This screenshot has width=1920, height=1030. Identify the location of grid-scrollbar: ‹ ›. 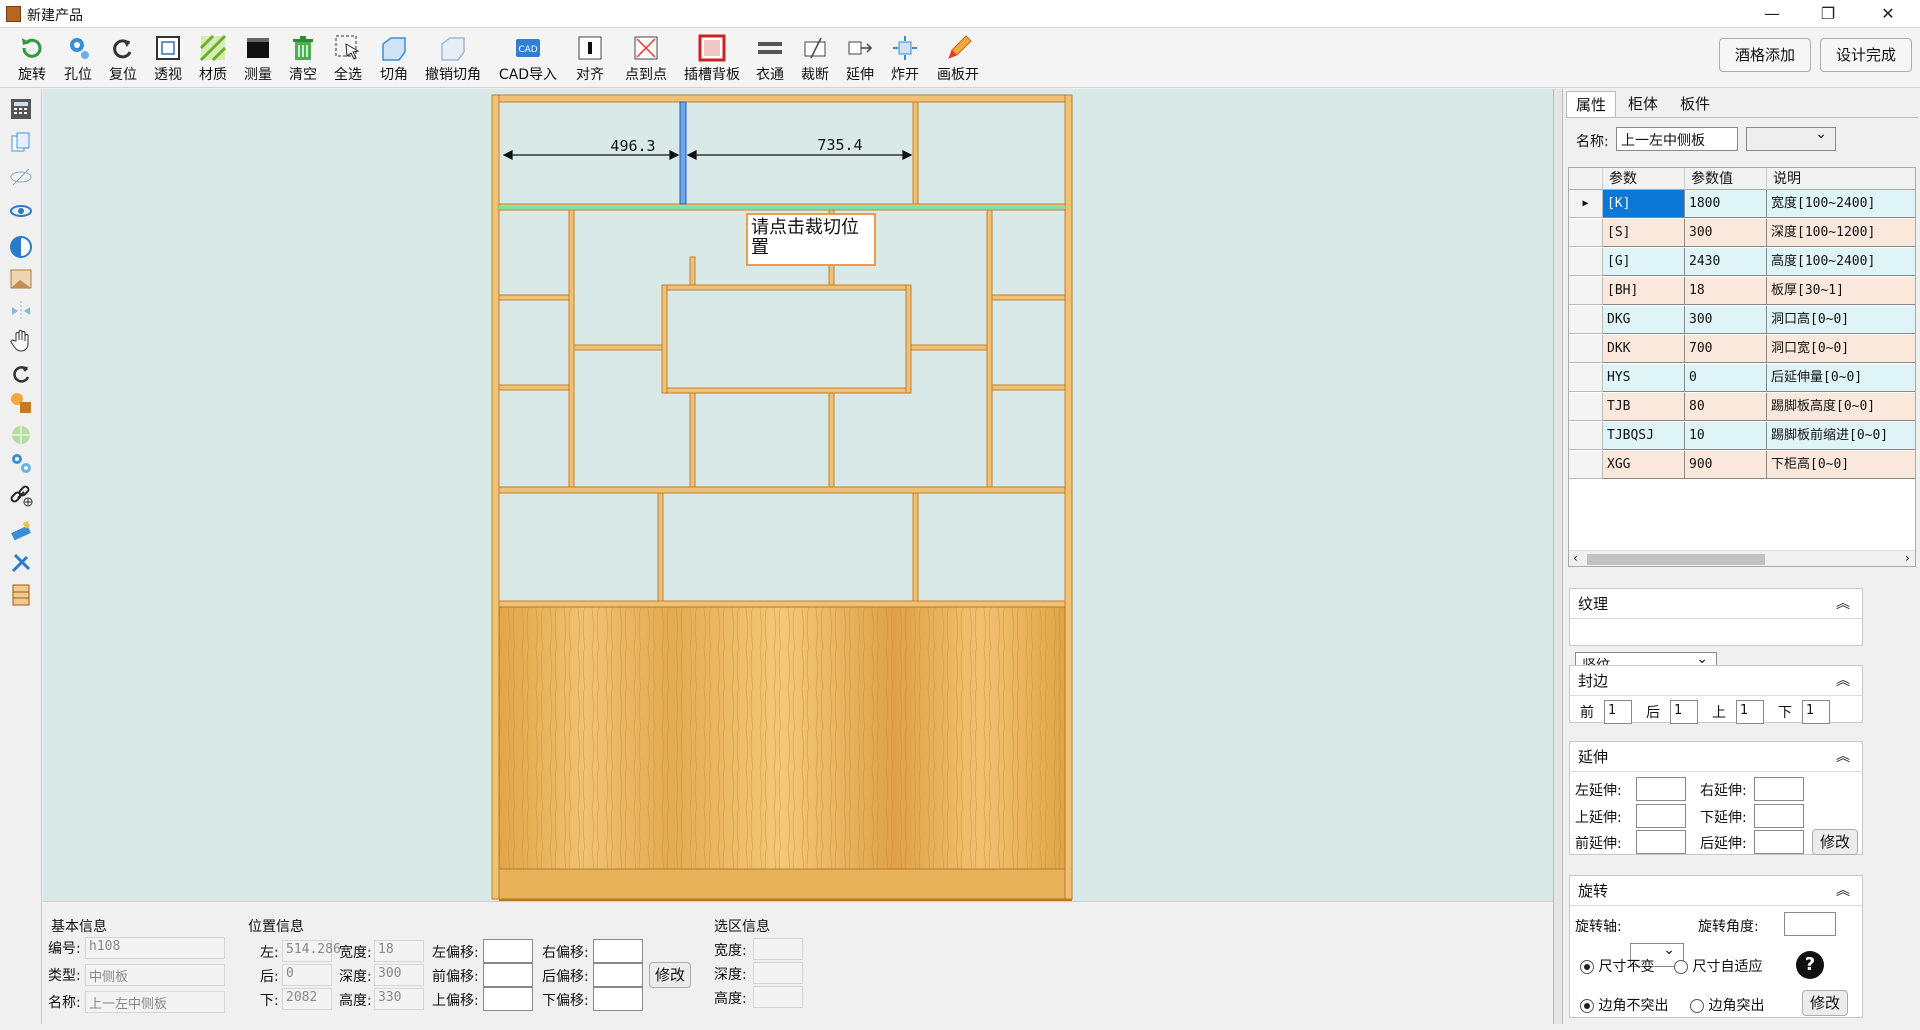
(1742, 558).